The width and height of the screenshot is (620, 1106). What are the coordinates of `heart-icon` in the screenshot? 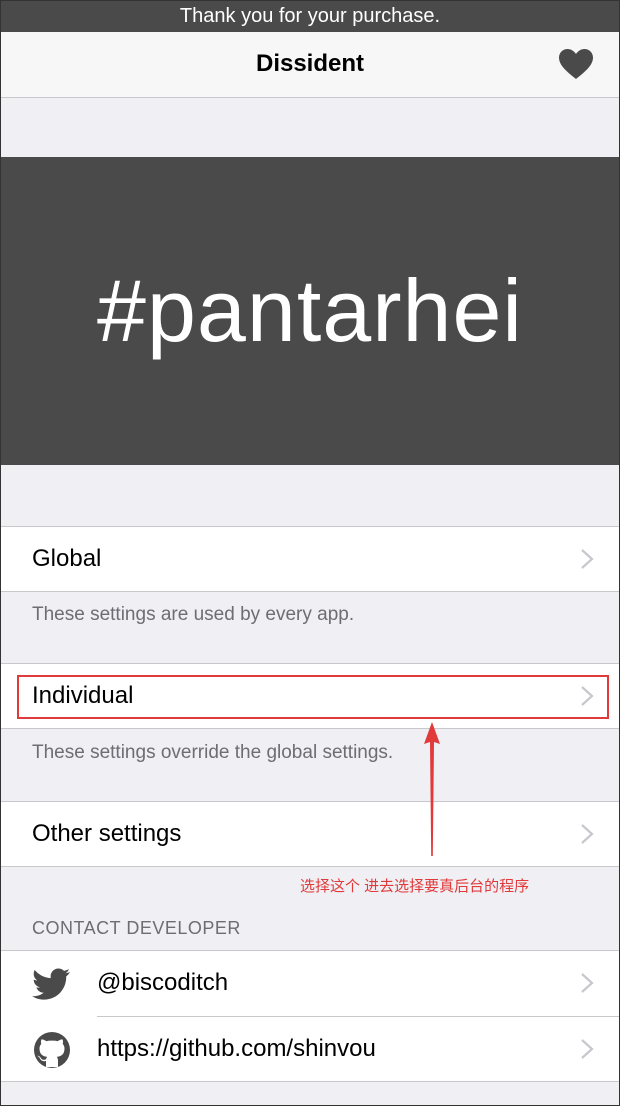 It's located at (576, 64).